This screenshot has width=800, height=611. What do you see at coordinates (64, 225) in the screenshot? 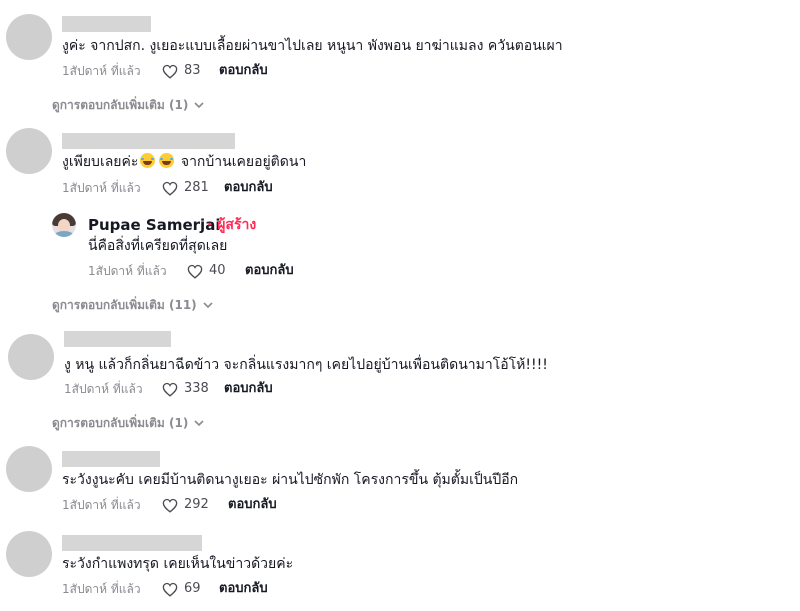
I see `creator-avatar` at bounding box center [64, 225].